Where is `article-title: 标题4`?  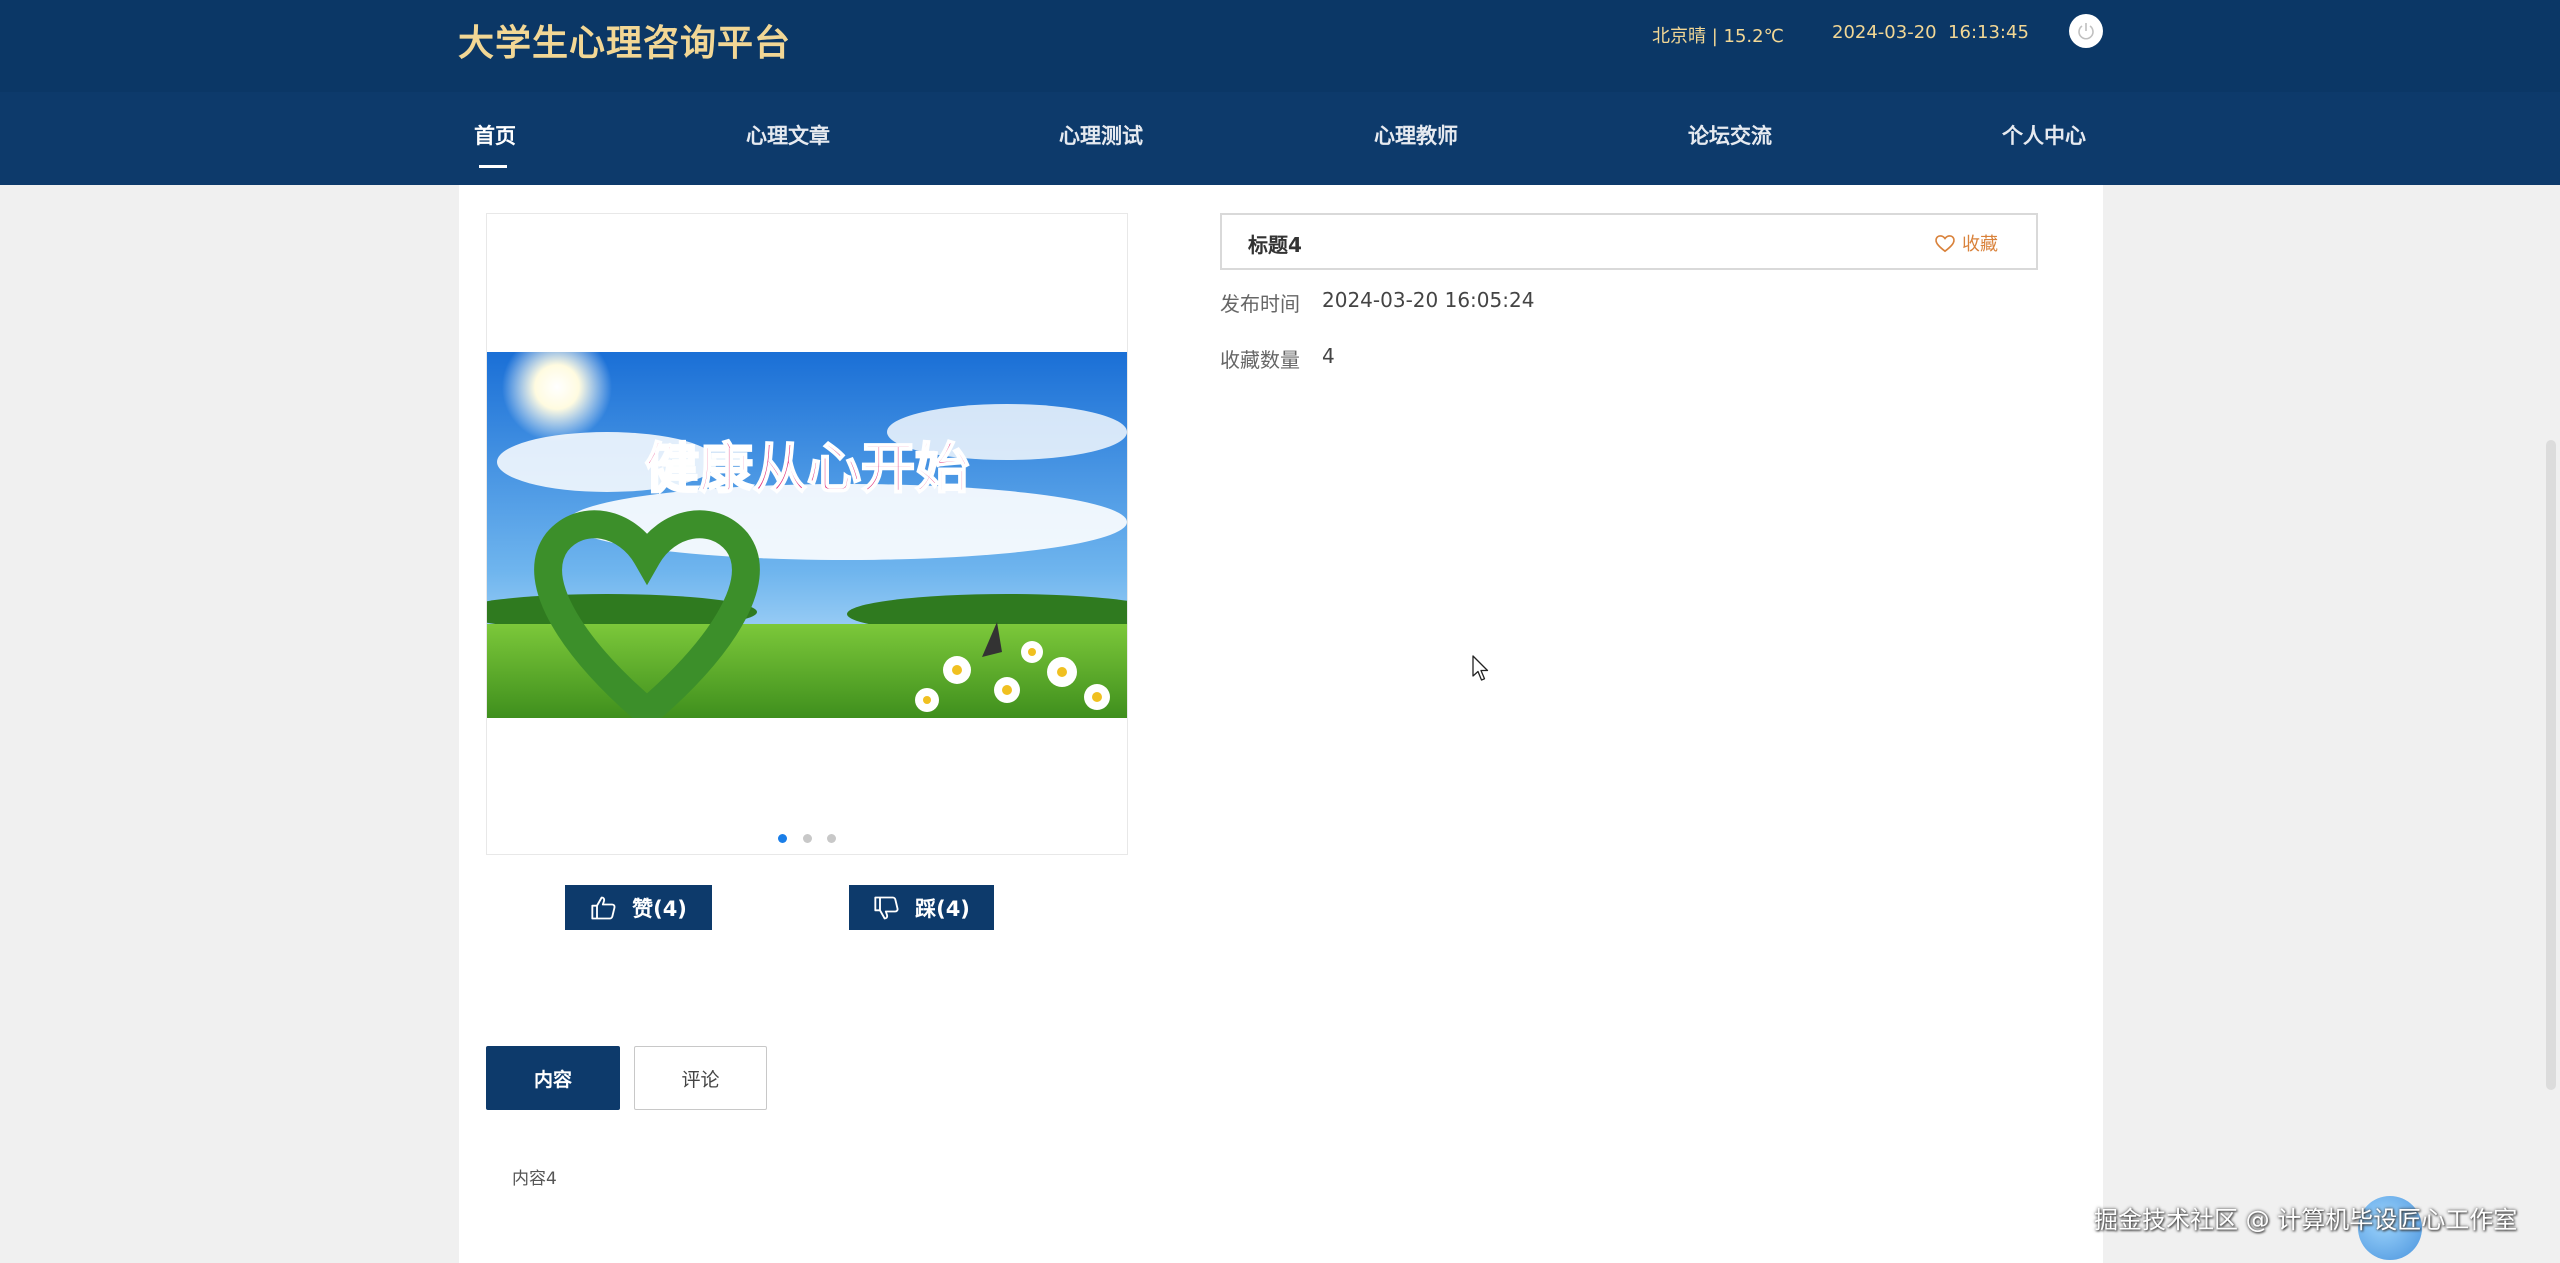
article-title: 标题4 is located at coordinates (1275, 245).